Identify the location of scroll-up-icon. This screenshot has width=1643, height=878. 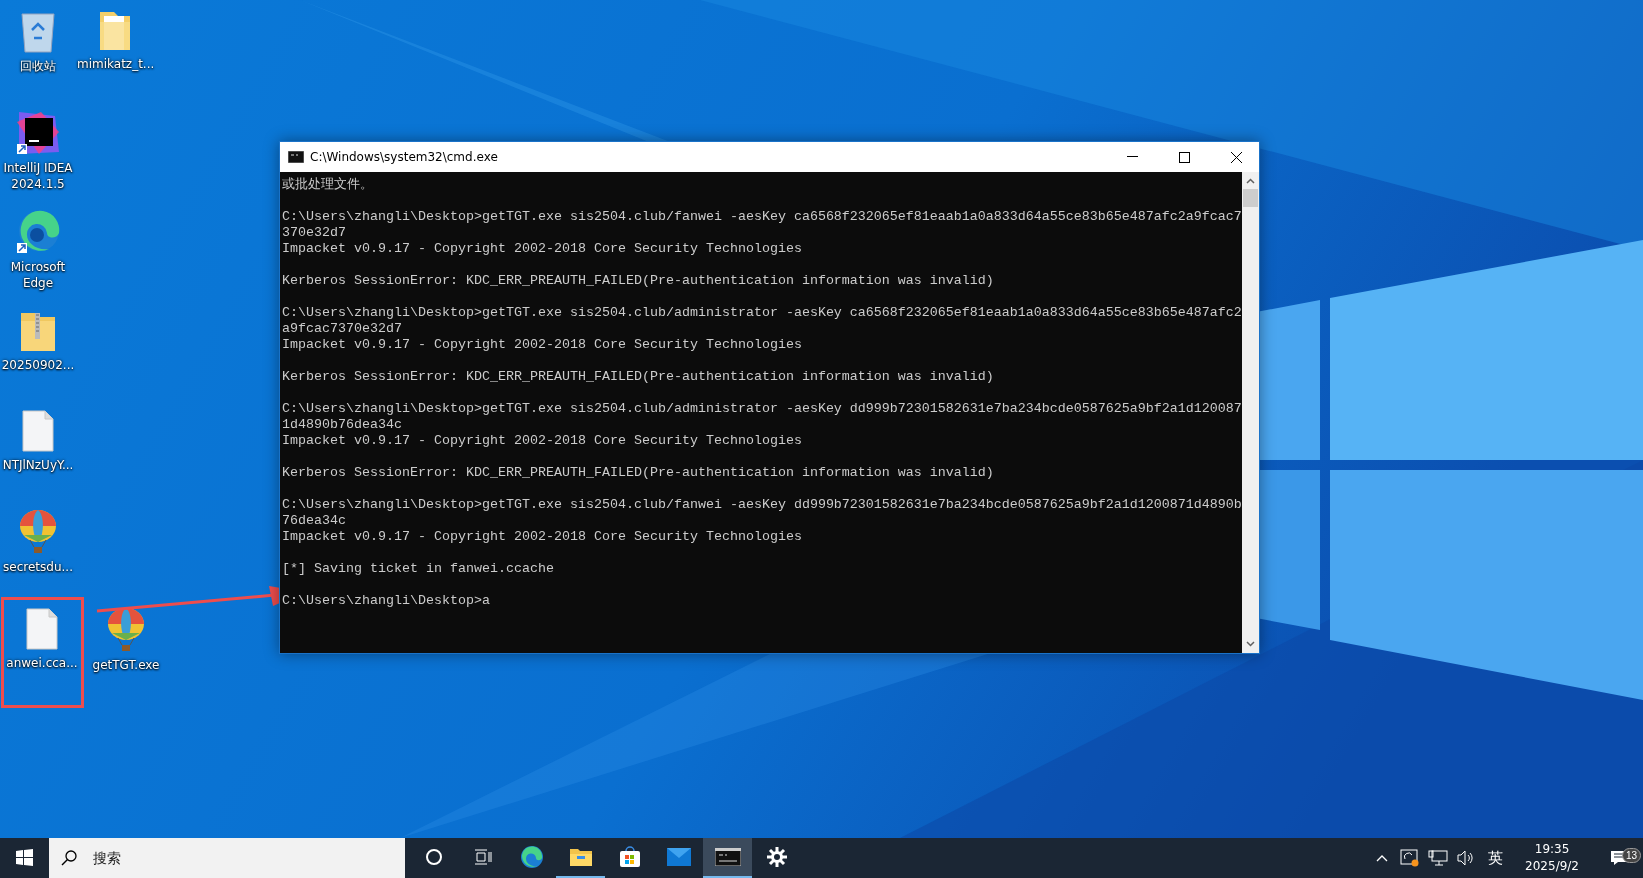
(1250, 181).